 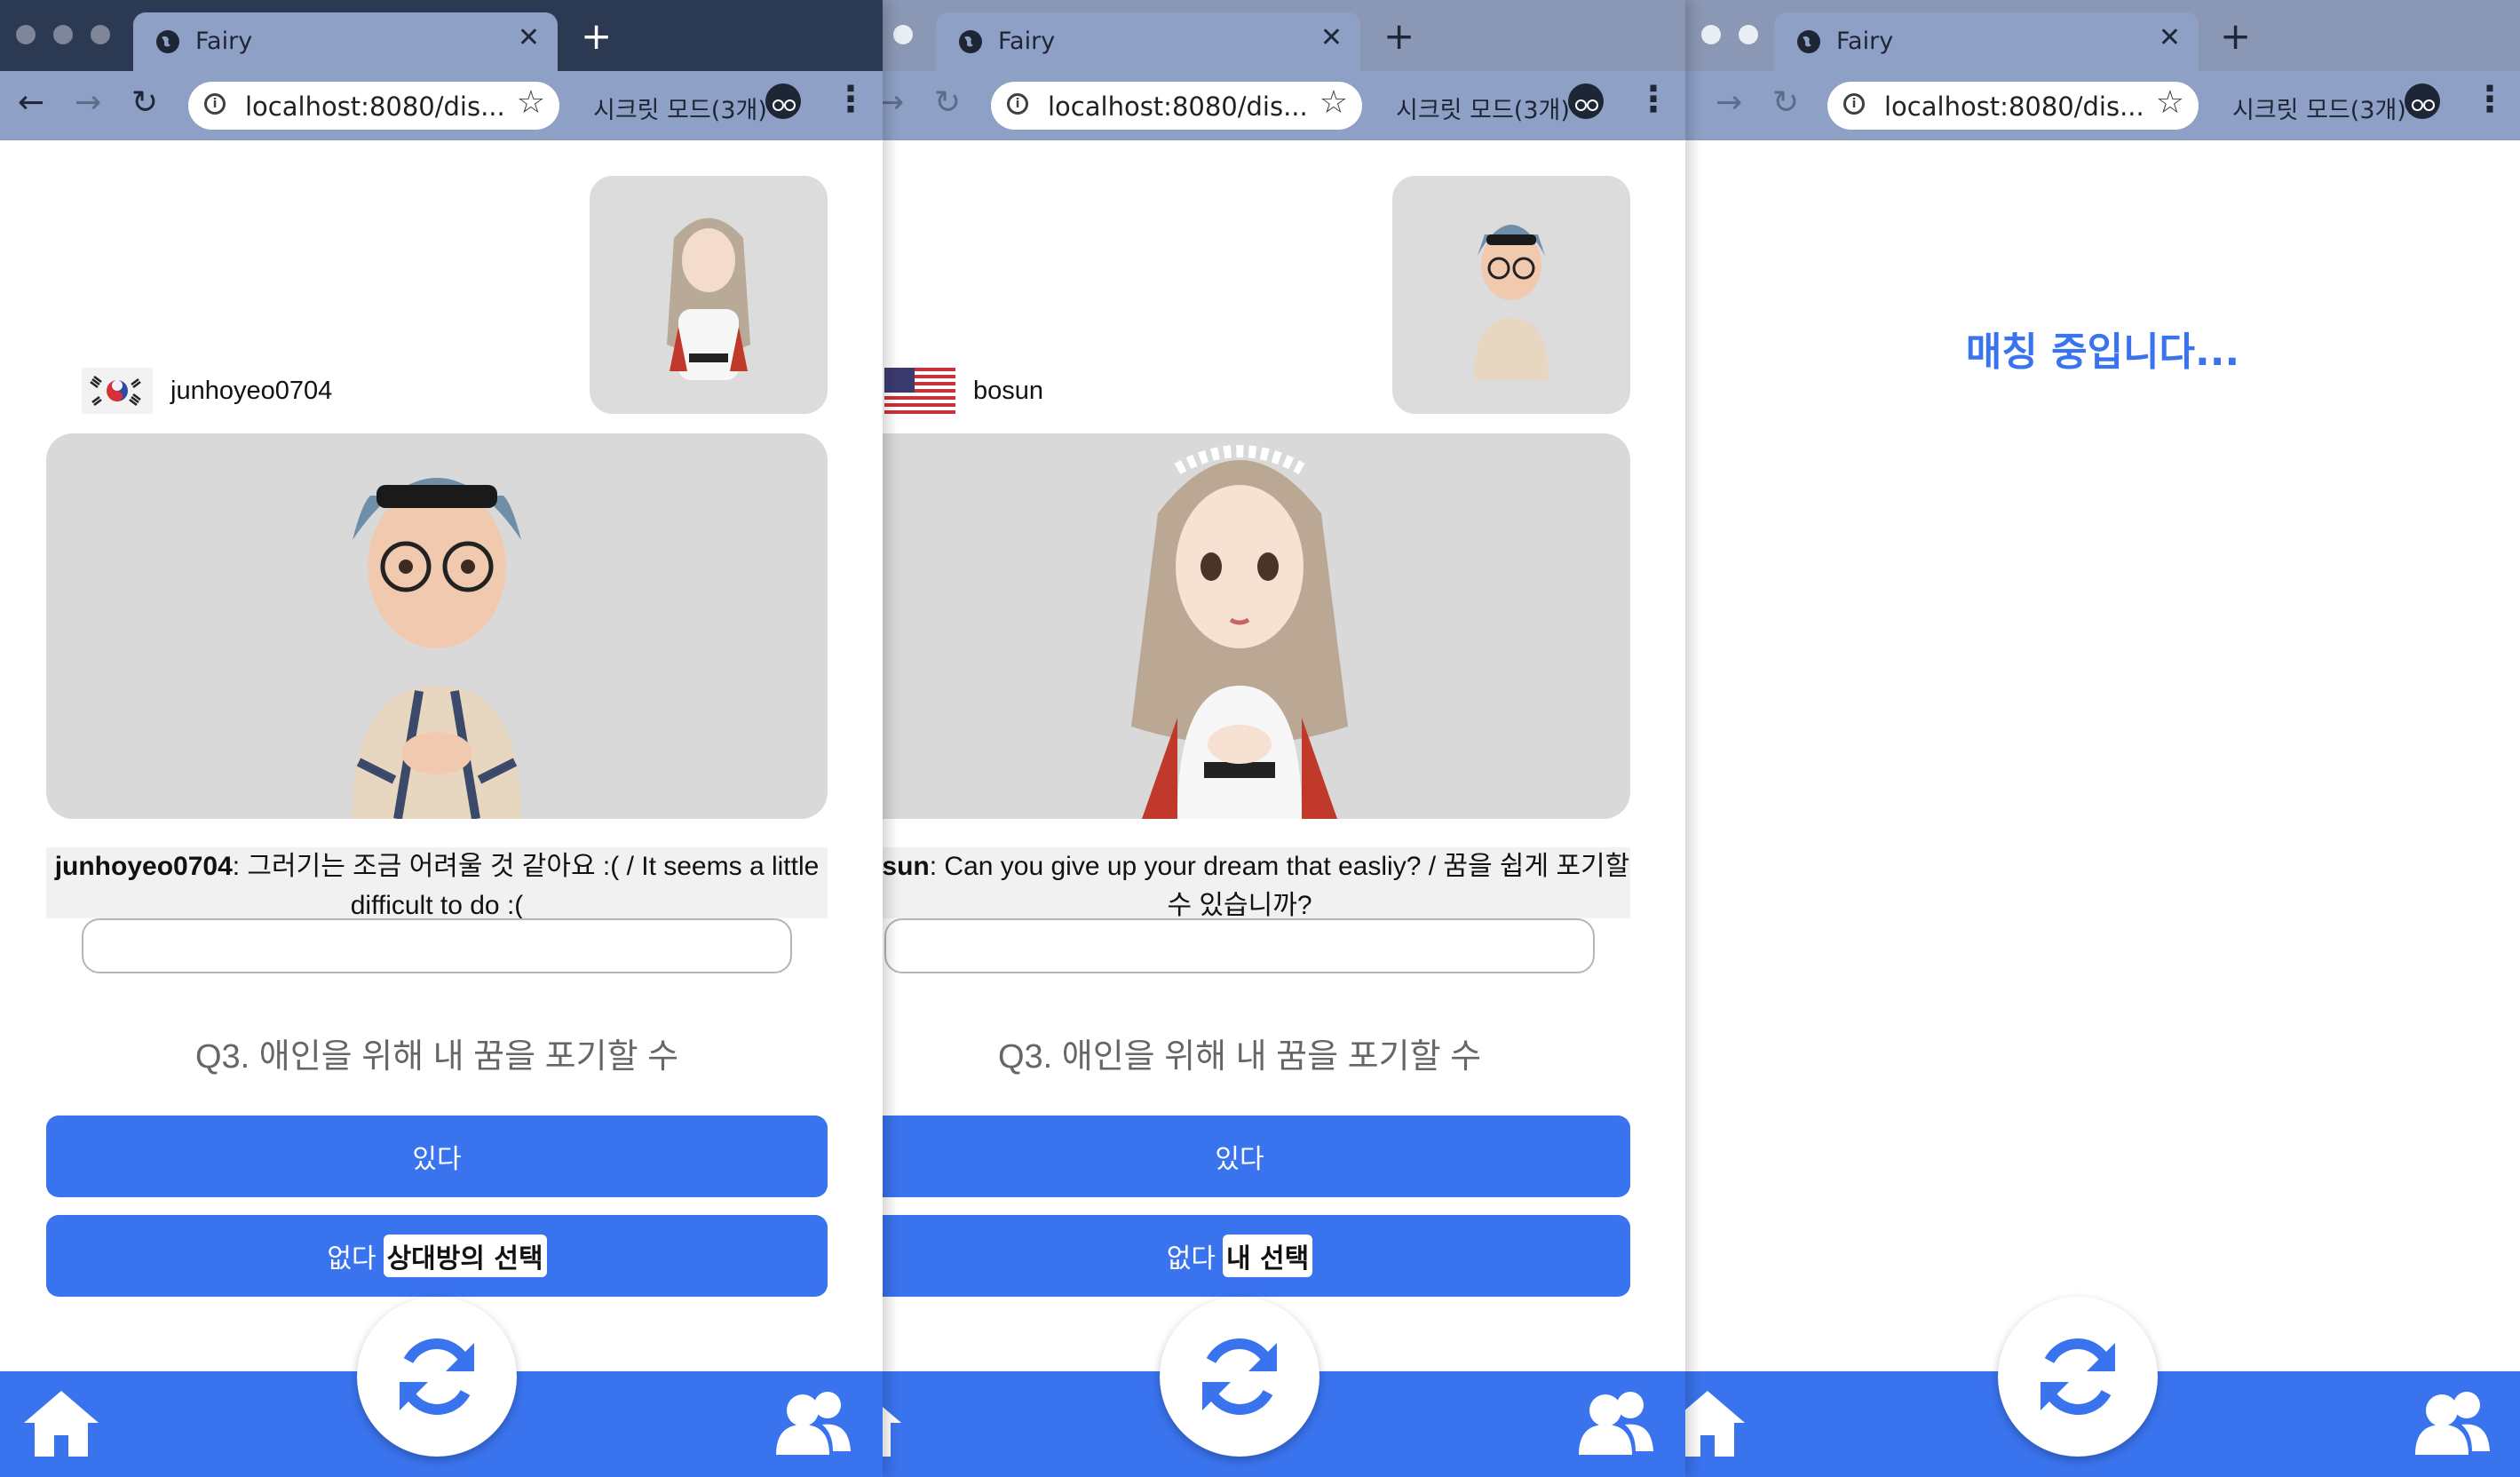 What do you see at coordinates (143, 866) in the screenshot?
I see `caption-speaker: junhoyeo0704` at bounding box center [143, 866].